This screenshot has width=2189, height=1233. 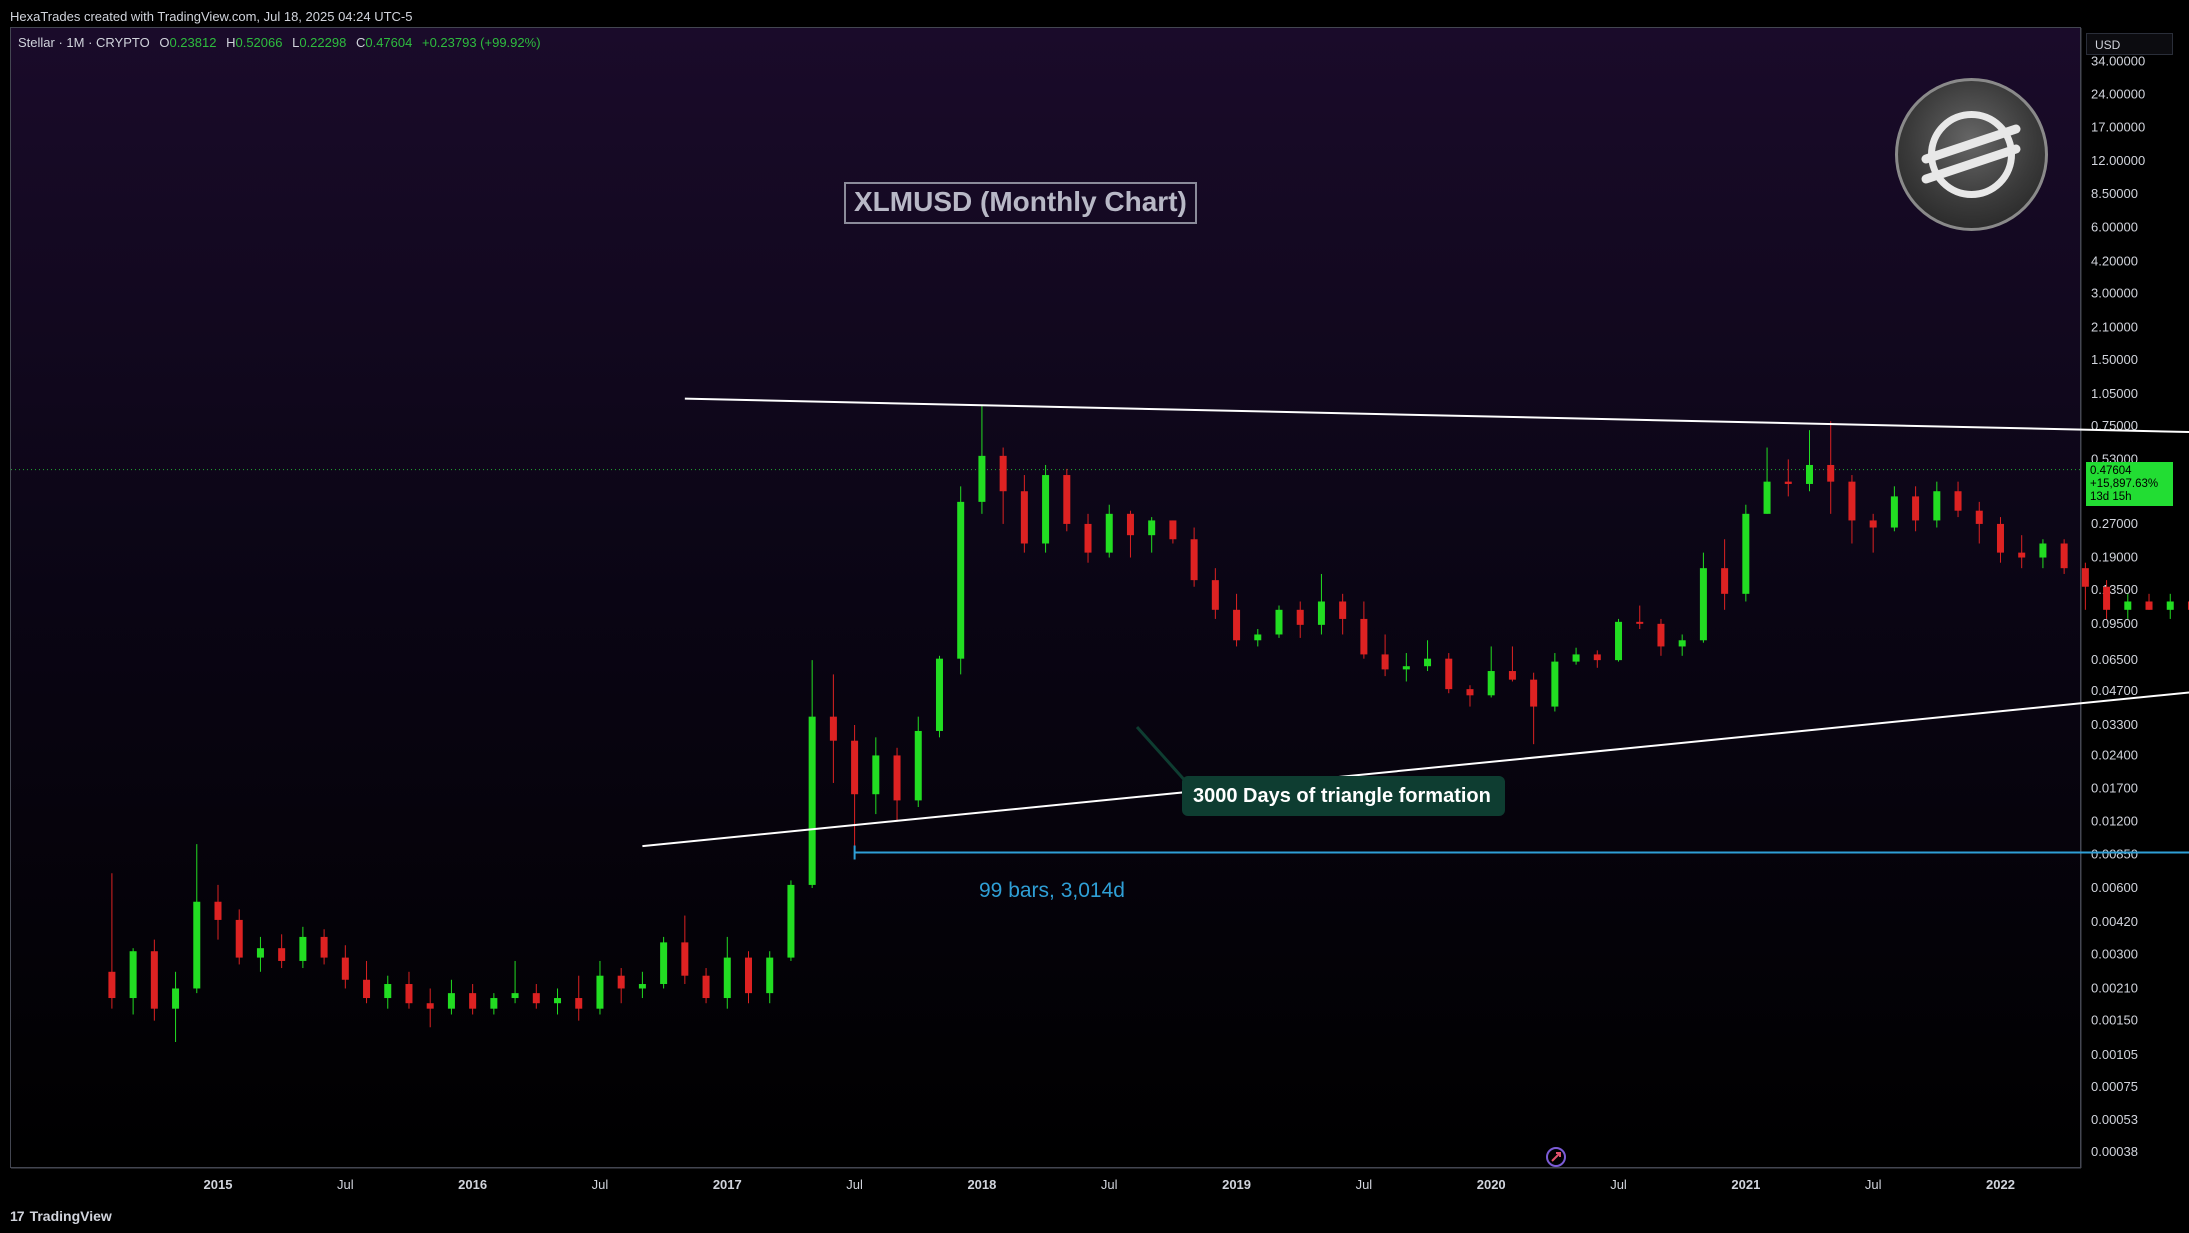 I want to click on high-value: 0.52066, so click(x=259, y=42).